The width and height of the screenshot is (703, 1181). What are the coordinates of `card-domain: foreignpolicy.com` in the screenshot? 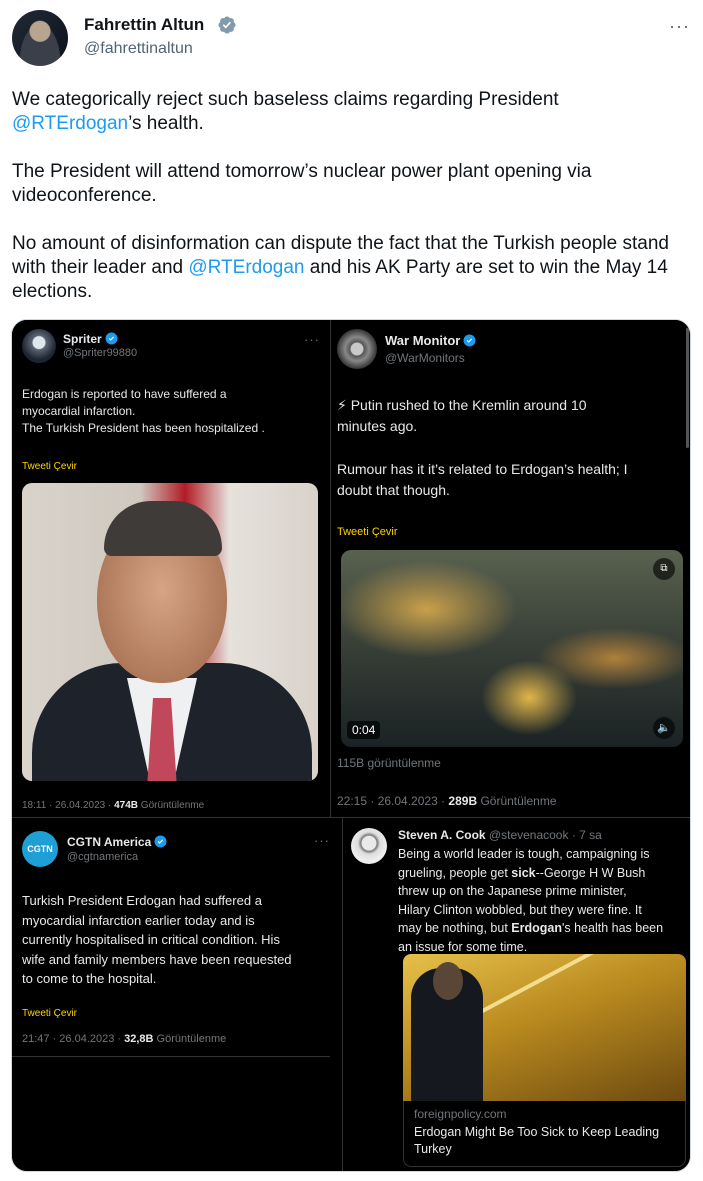 It's located at (460, 1114).